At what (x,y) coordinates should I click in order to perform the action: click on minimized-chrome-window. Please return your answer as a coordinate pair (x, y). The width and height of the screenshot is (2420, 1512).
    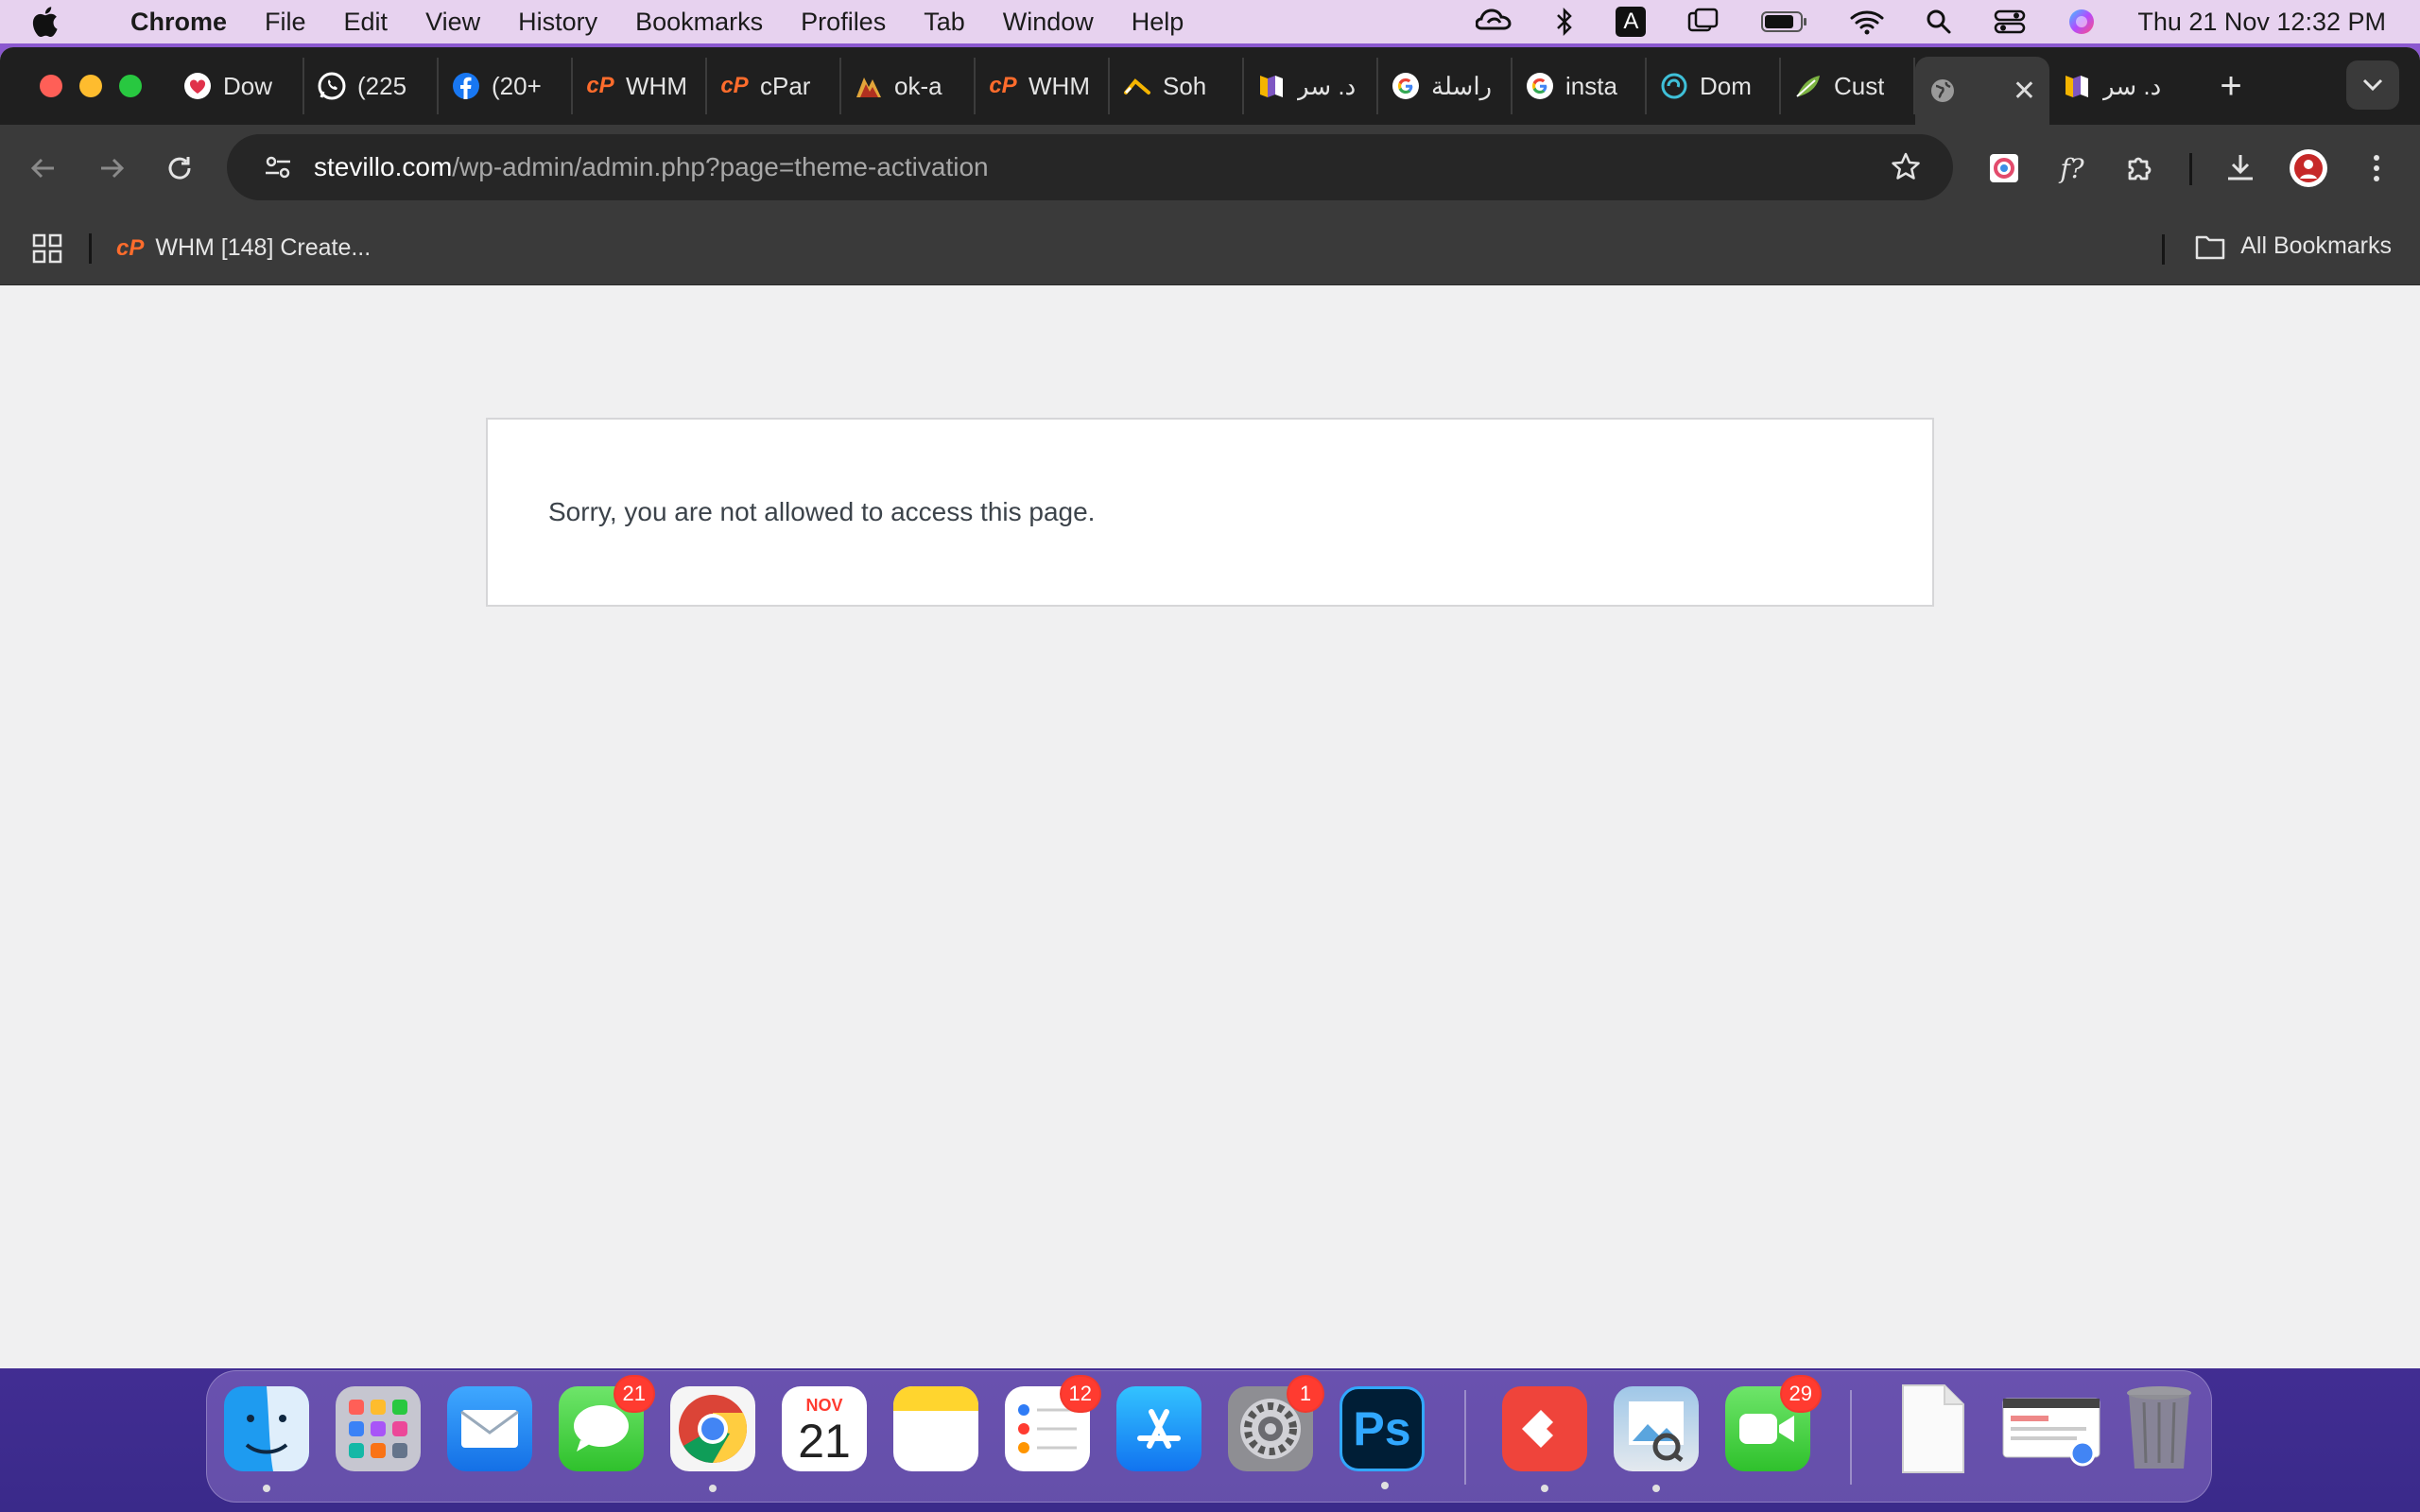
    Looking at the image, I should click on (2051, 1428).